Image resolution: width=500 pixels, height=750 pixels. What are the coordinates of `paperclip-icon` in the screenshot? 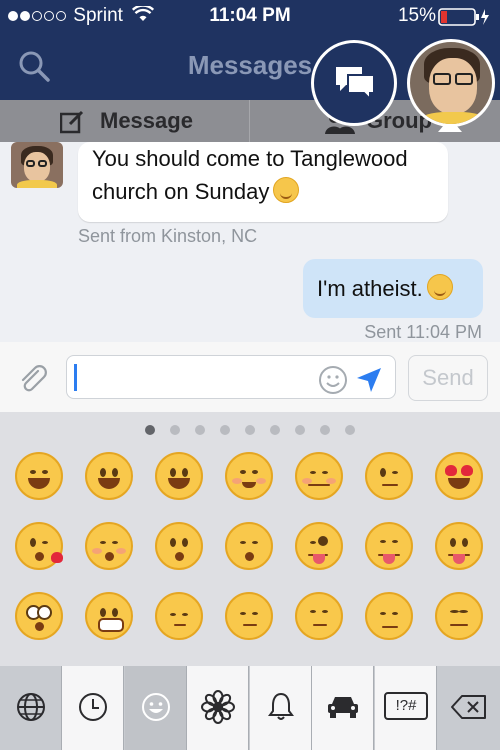 It's located at (33, 379).